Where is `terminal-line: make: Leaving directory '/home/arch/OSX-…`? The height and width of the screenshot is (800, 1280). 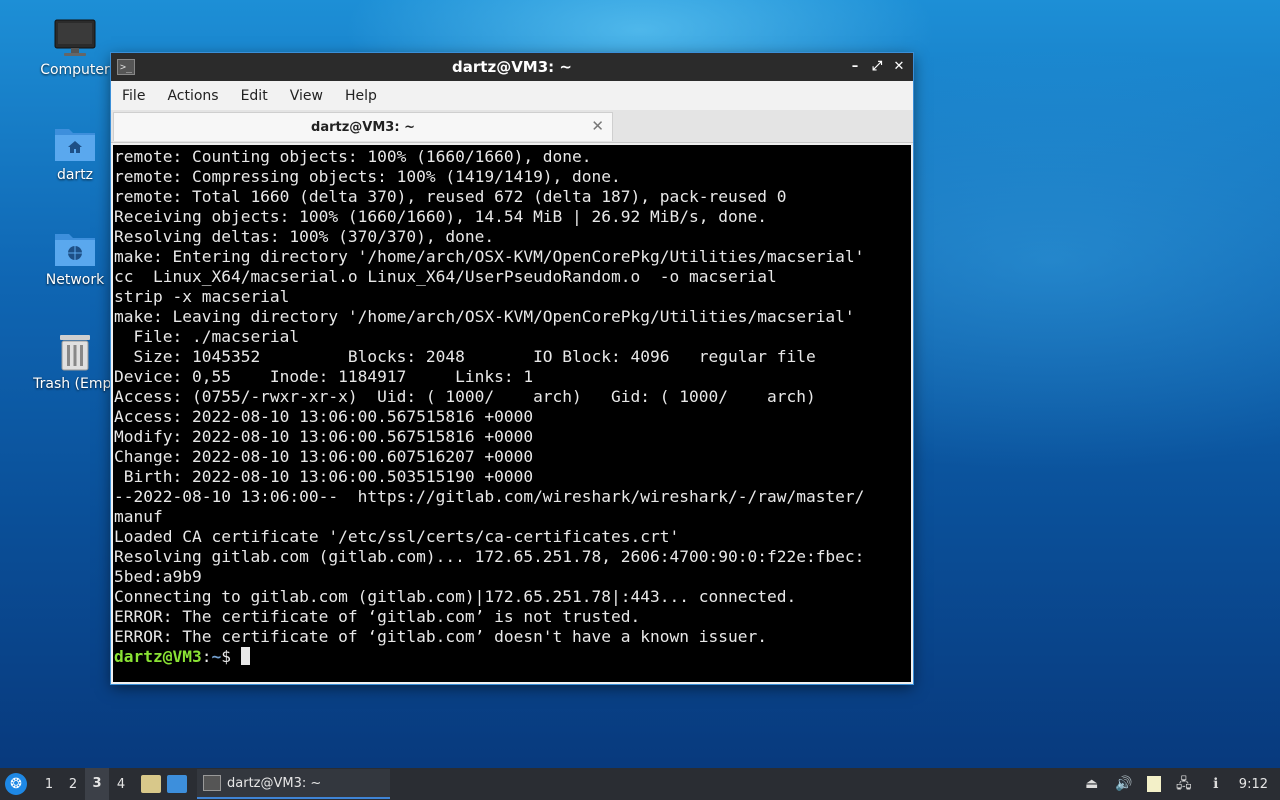 terminal-line: make: Leaving directory '/home/arch/OSX-… is located at coordinates (484, 316).